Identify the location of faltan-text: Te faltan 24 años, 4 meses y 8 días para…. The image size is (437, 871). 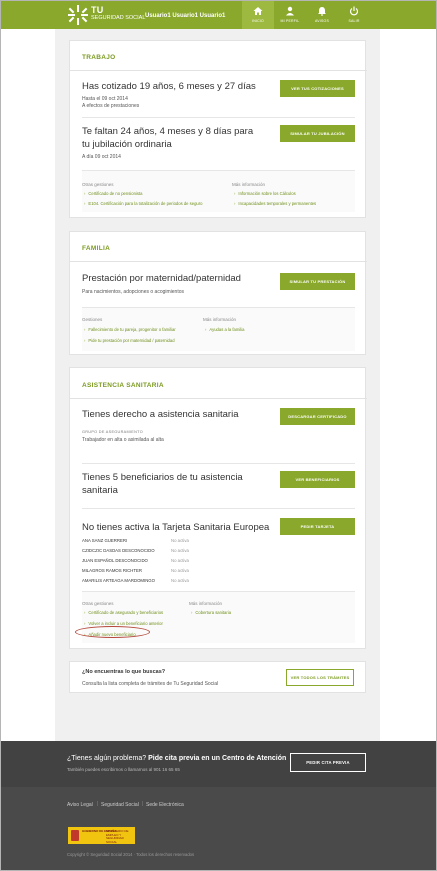
(168, 138).